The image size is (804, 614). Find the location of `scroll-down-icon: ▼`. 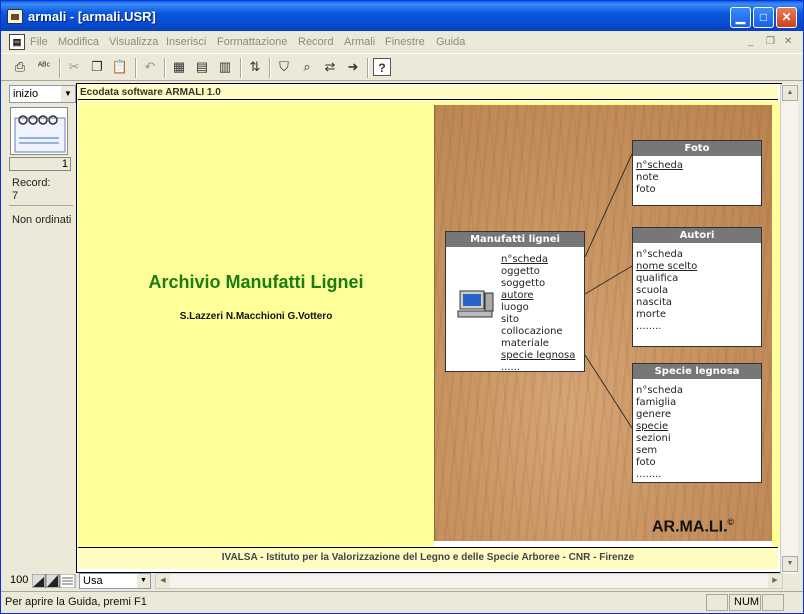

scroll-down-icon: ▼ is located at coordinates (790, 564).